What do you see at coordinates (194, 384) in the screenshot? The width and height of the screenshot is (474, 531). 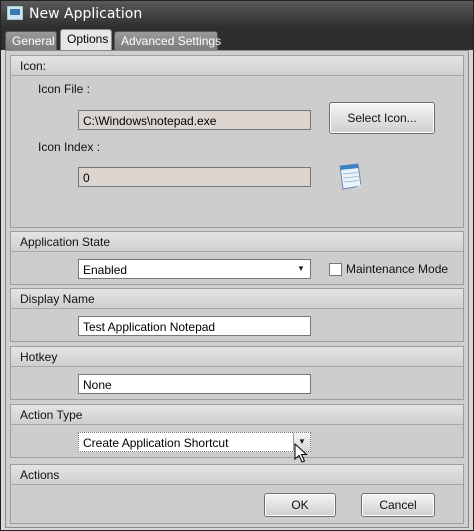 I see `hotkey-input: None` at bounding box center [194, 384].